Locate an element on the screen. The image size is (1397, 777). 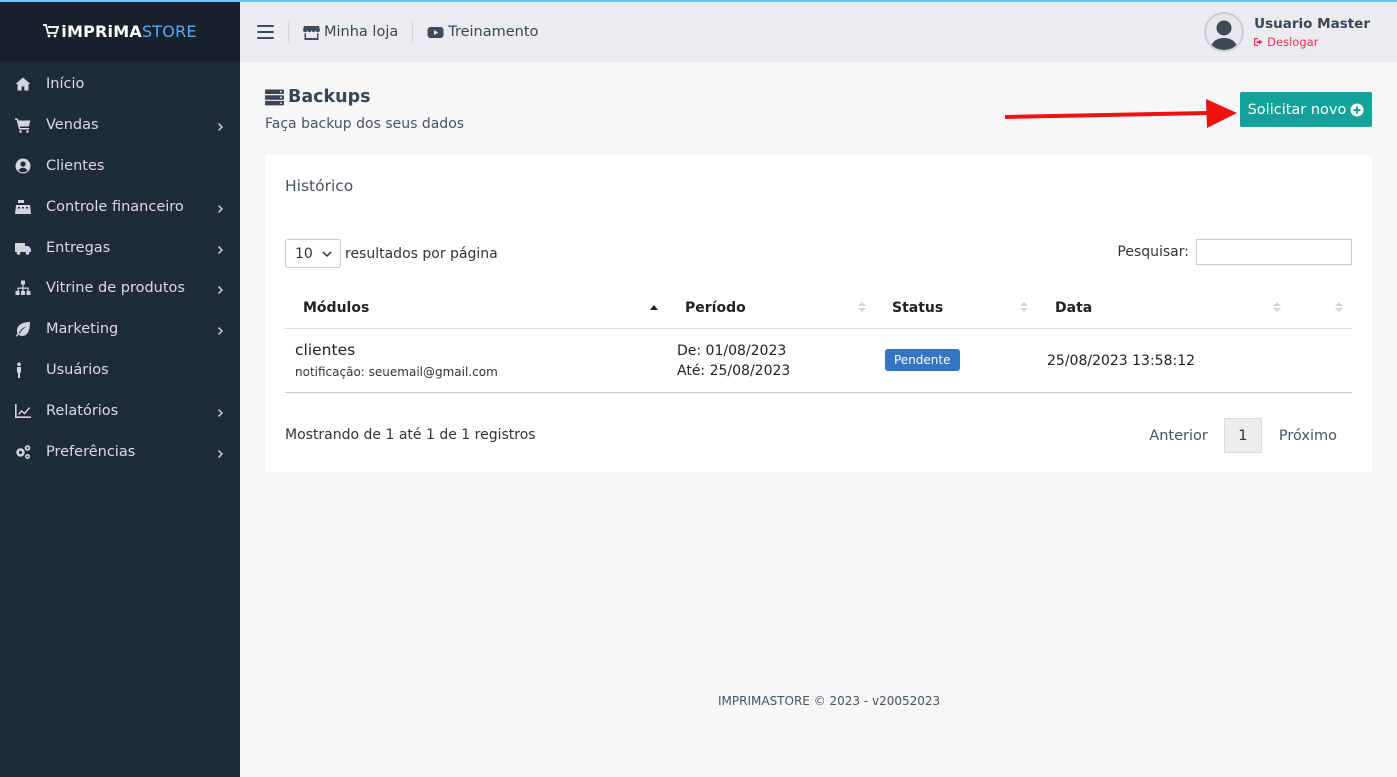
home-icon is located at coordinates (25, 84).